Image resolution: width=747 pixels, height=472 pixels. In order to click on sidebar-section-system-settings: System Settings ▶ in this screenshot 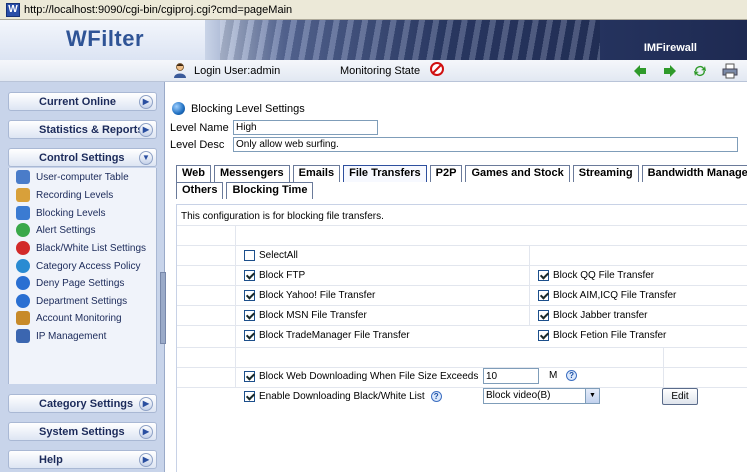, I will do `click(82, 431)`.